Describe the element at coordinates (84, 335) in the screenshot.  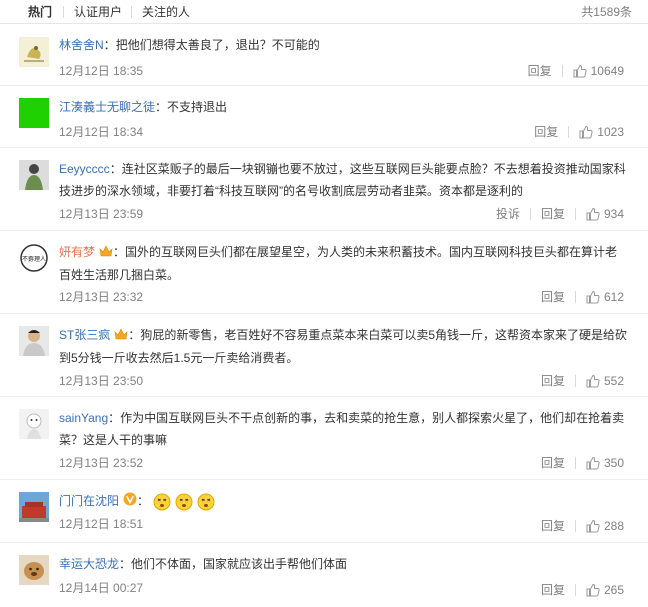
I see `username-link: ST张三疯` at that location.